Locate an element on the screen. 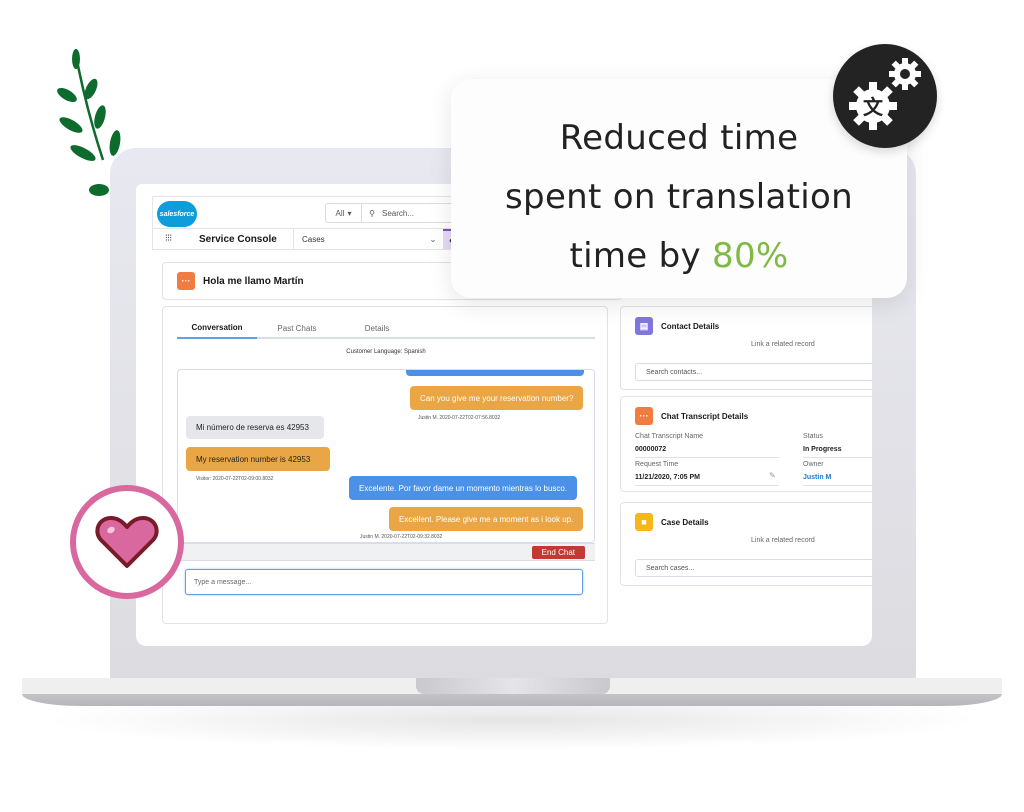 The width and height of the screenshot is (1024, 812). field-label: Request Time is located at coordinates (657, 464).